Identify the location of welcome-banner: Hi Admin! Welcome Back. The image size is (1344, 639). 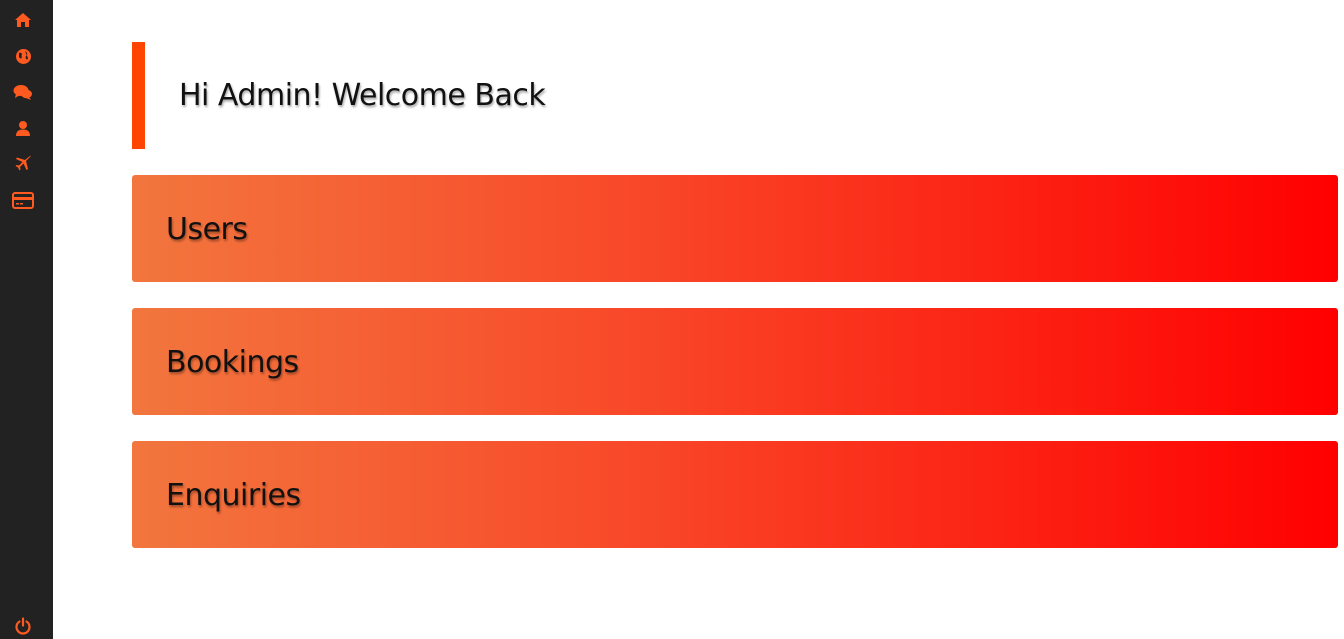
(432, 95).